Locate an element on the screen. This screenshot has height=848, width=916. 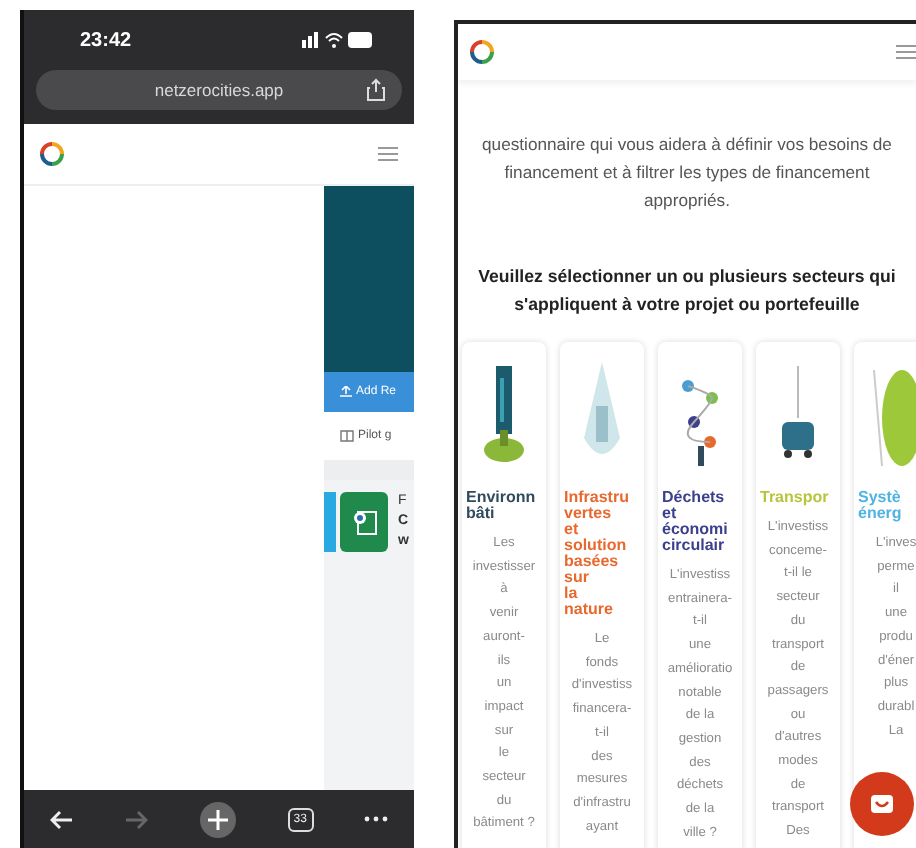
share-icon is located at coordinates (376, 90).